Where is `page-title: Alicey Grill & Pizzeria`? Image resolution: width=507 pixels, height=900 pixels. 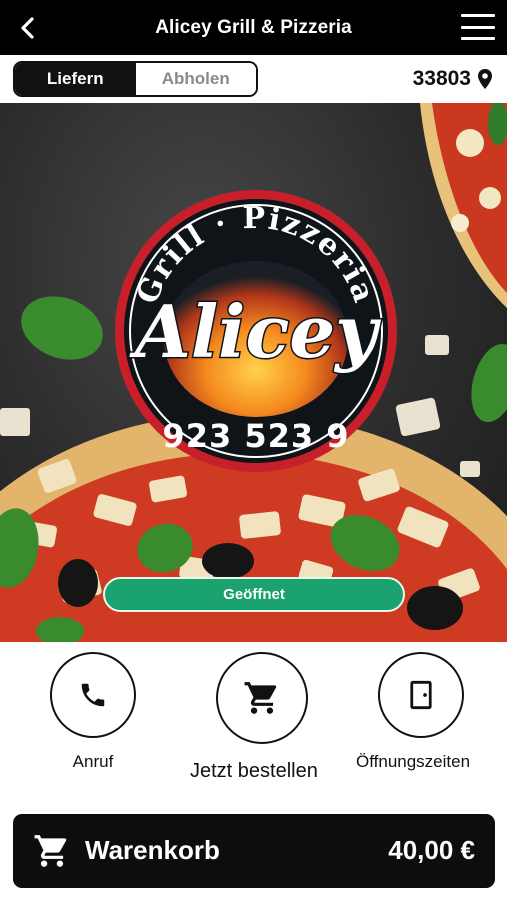 page-title: Alicey Grill & Pizzeria is located at coordinates (253, 27).